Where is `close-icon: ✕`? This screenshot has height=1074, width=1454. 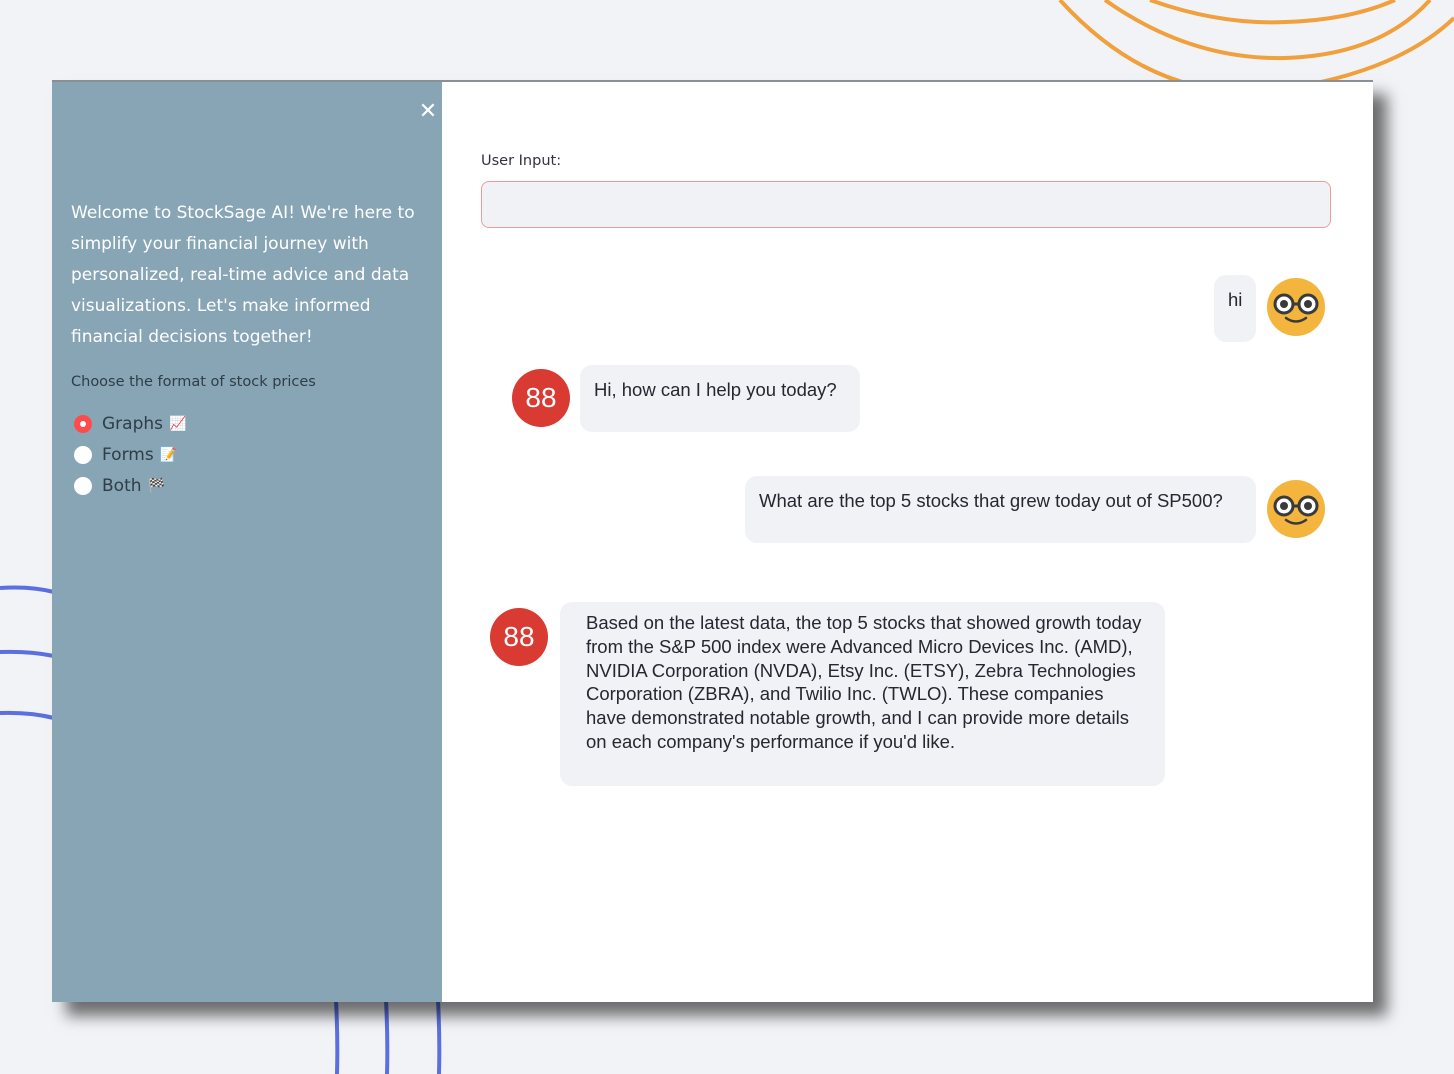
close-icon: ✕ is located at coordinates (428, 112).